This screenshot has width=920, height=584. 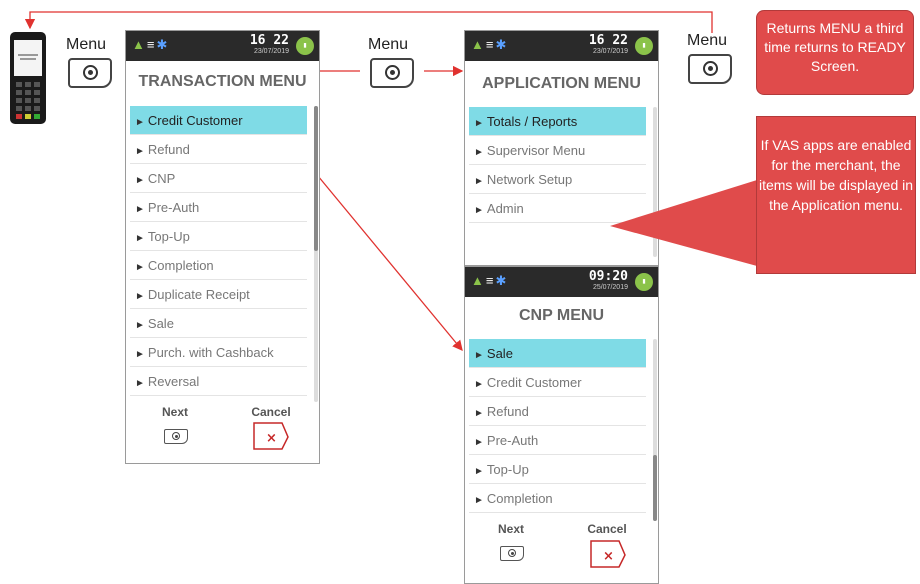 What do you see at coordinates (28, 78) in the screenshot?
I see `terminal-device-icon` at bounding box center [28, 78].